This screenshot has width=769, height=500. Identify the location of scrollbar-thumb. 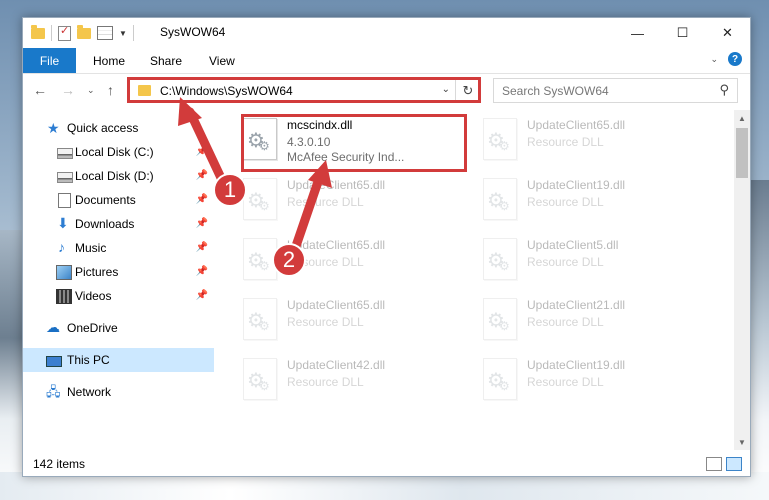
(742, 153).